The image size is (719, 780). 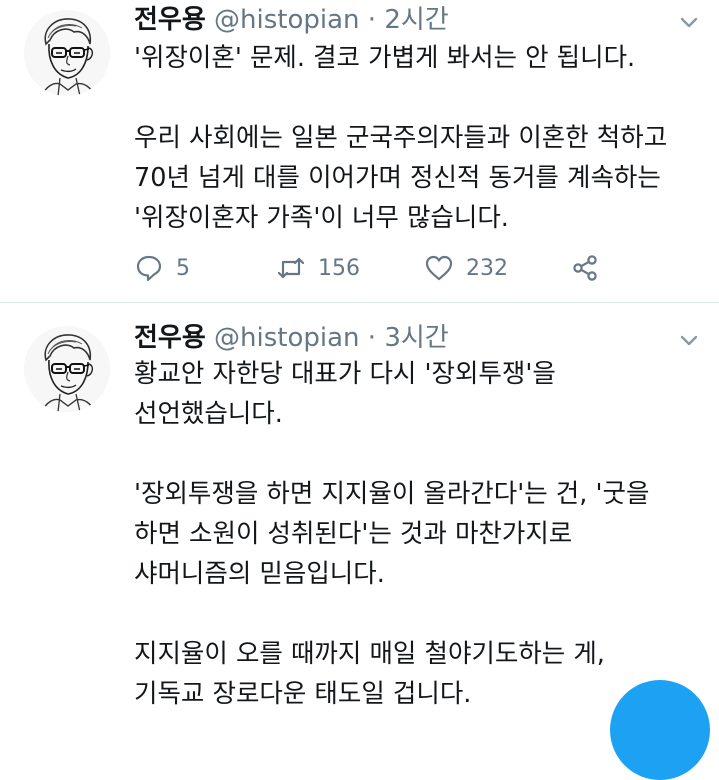 I want to click on heart-icon, so click(x=439, y=268).